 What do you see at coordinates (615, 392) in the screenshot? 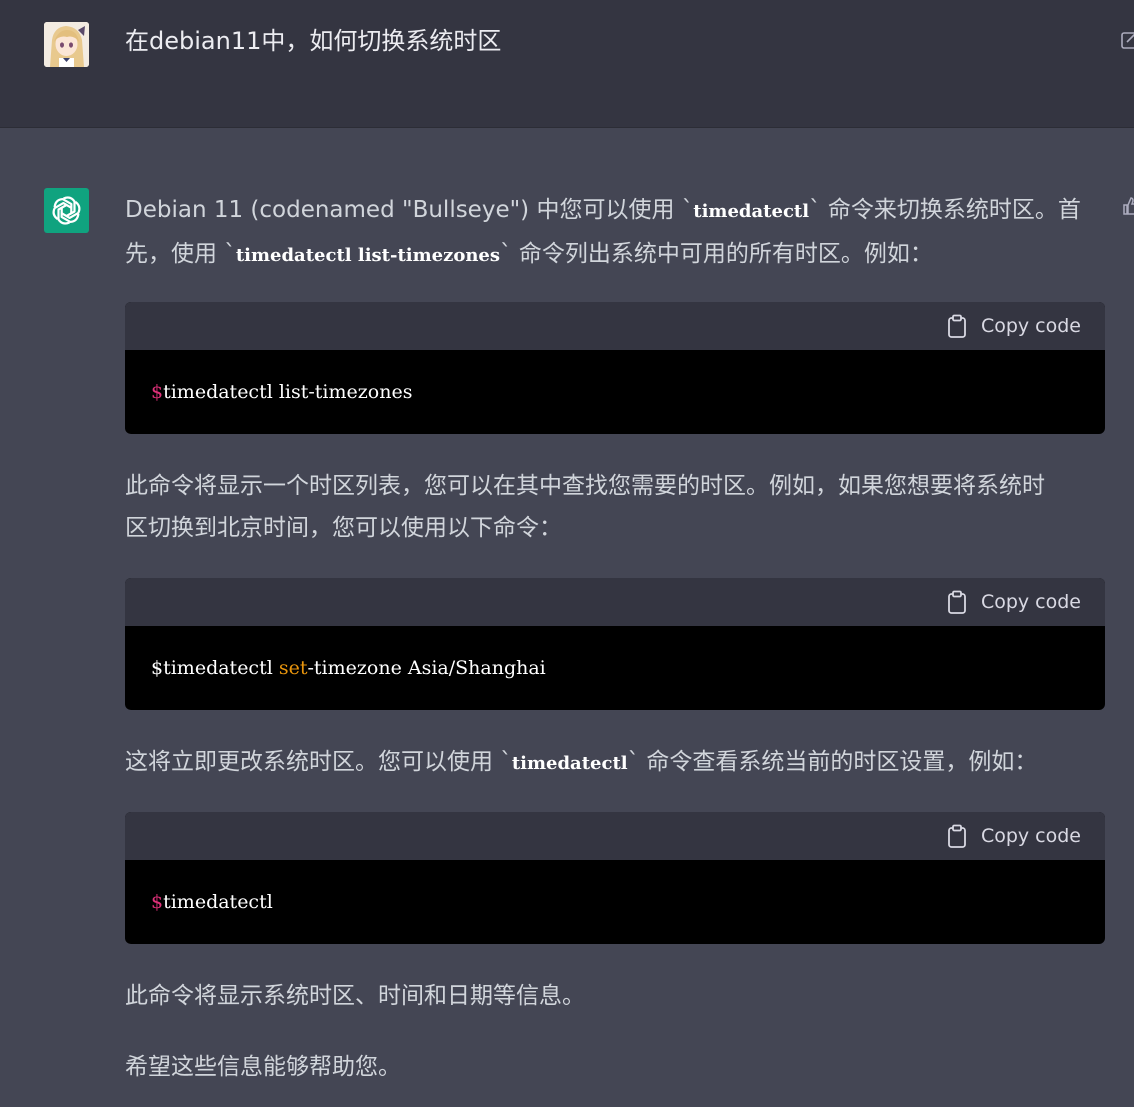
I see `code-content: $ timedatectl list-timezones` at bounding box center [615, 392].